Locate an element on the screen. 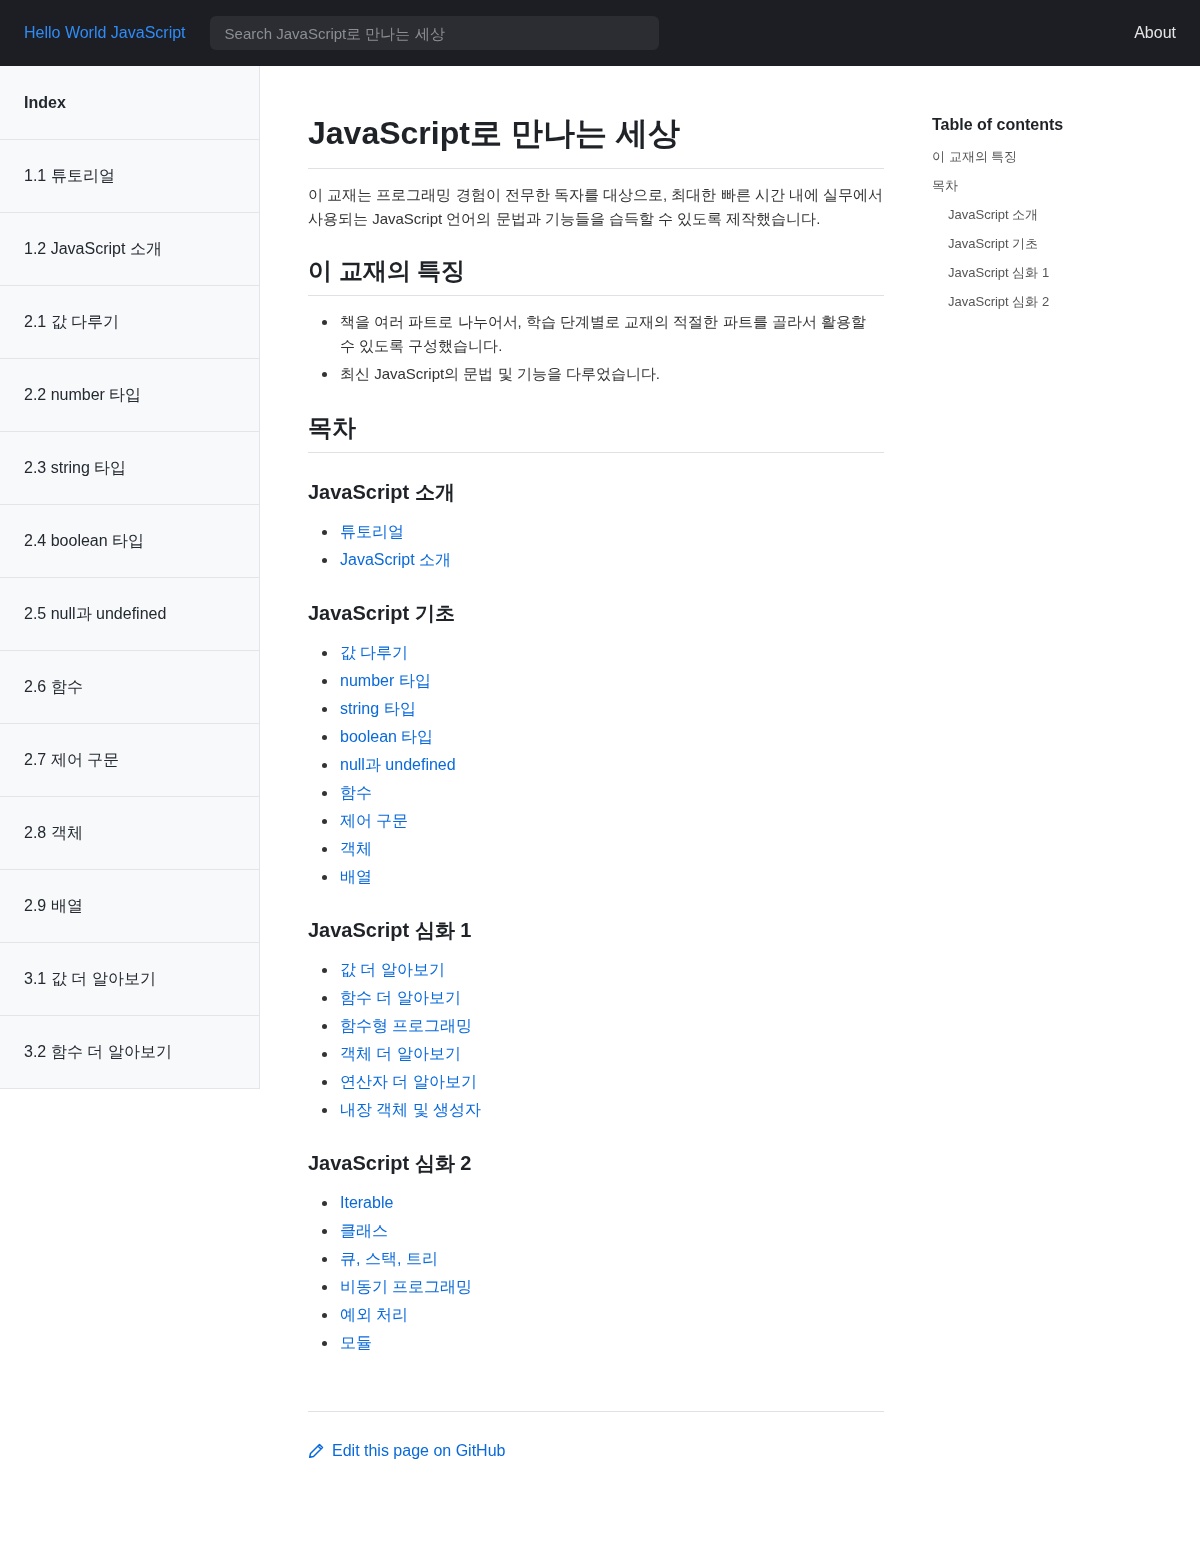 Image resolution: width=1200 pixels, height=1566 pixels. sidebar-item: 2.7 제어 구문 is located at coordinates (129, 760).